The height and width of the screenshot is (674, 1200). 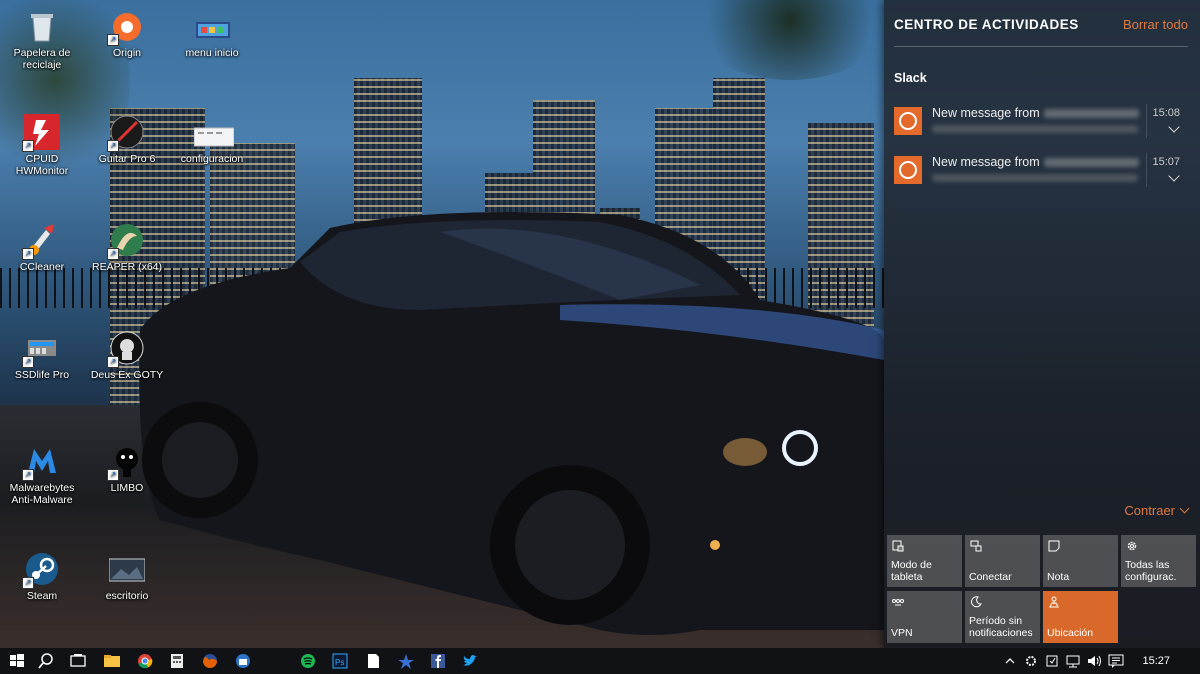 I want to click on desktop-icon: ↗ REAPER (x64), so click(x=127, y=247).